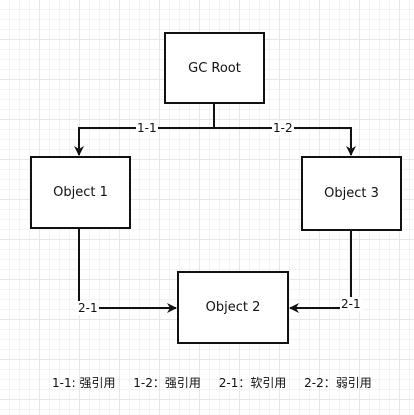  I want to click on legend-item-2-1: 2-1：软引用, so click(252, 383).